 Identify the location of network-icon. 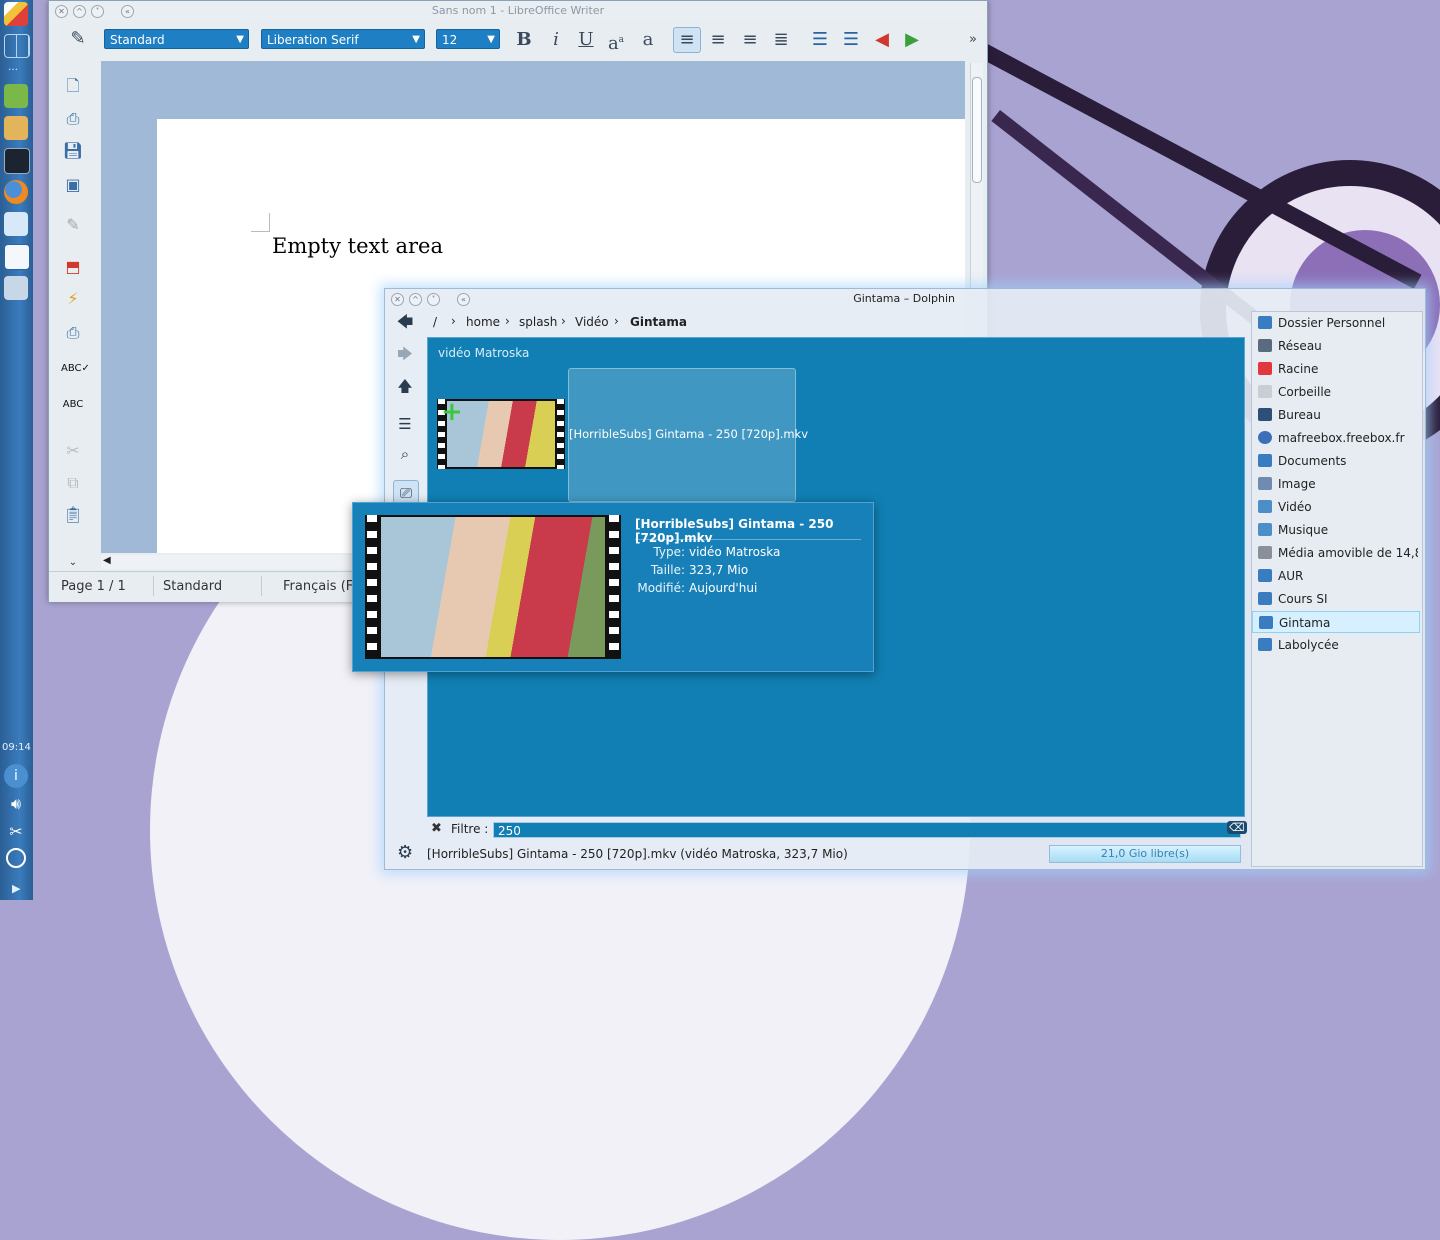
(16, 858).